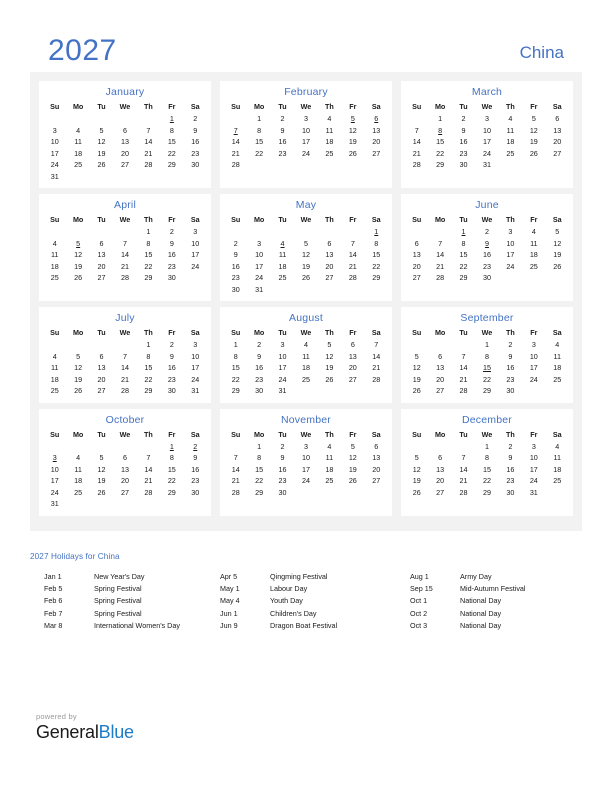 Image resolution: width=612 pixels, height=792 pixels. What do you see at coordinates (195, 447) in the screenshot?
I see `day-cell-holiday: 2` at bounding box center [195, 447].